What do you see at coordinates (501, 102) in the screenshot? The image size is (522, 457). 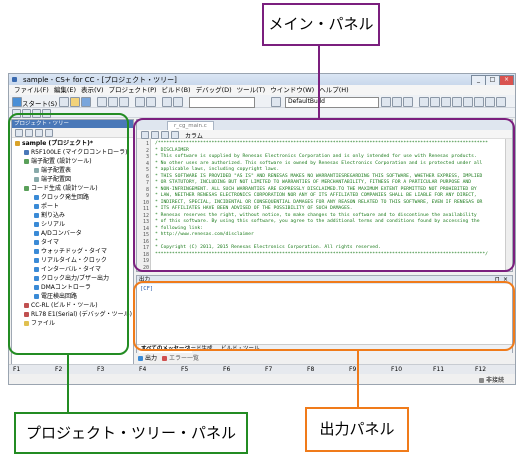 I see `connect-icon` at bounding box center [501, 102].